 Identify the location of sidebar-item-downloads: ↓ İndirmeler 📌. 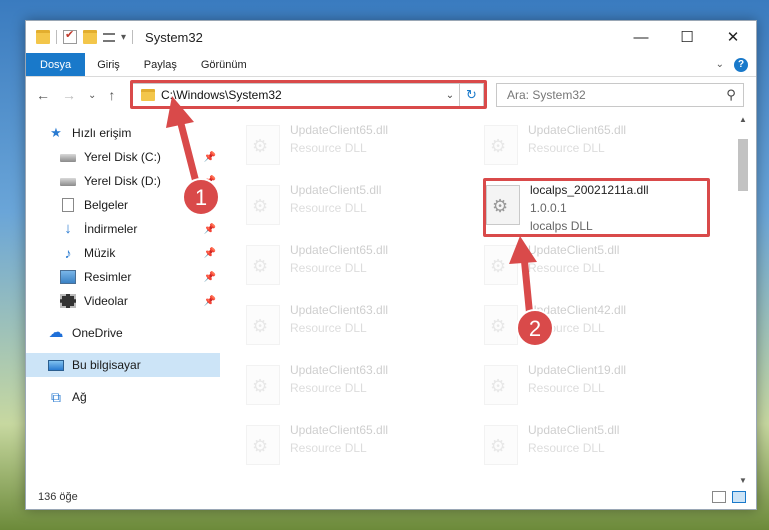
(123, 229).